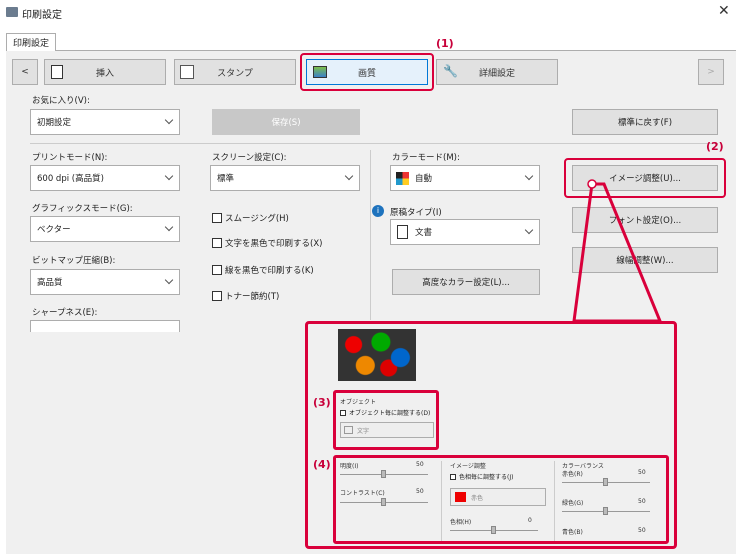  I want to click on blue-label: 青色(B), so click(572, 532).